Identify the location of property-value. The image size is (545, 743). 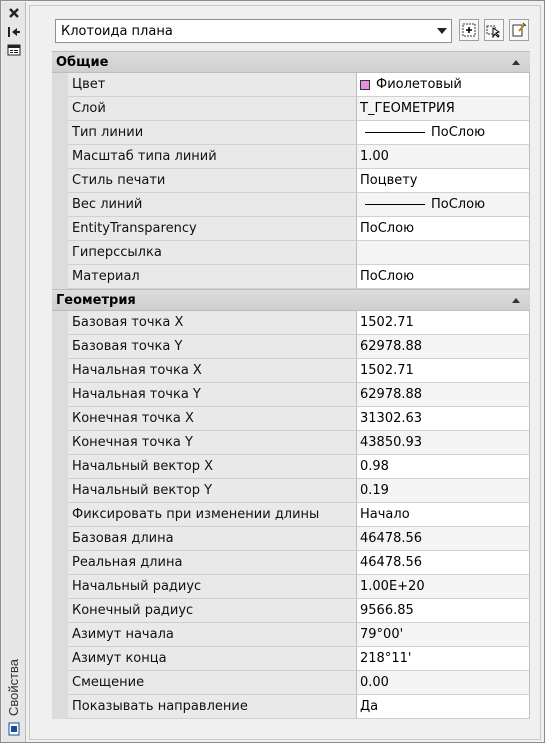
(443, 253).